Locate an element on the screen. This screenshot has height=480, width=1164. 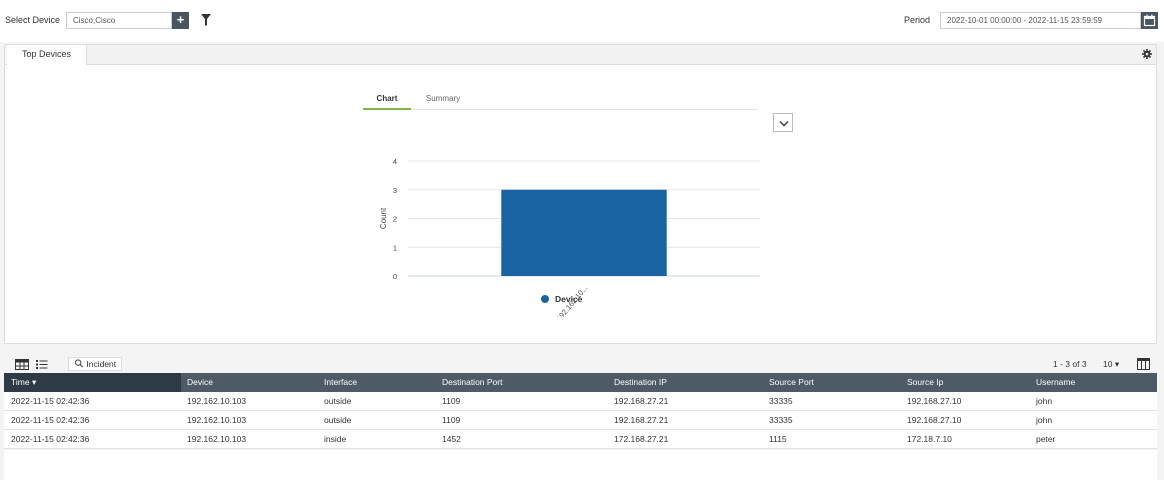
y-tick-label: 0 is located at coordinates (395, 276).